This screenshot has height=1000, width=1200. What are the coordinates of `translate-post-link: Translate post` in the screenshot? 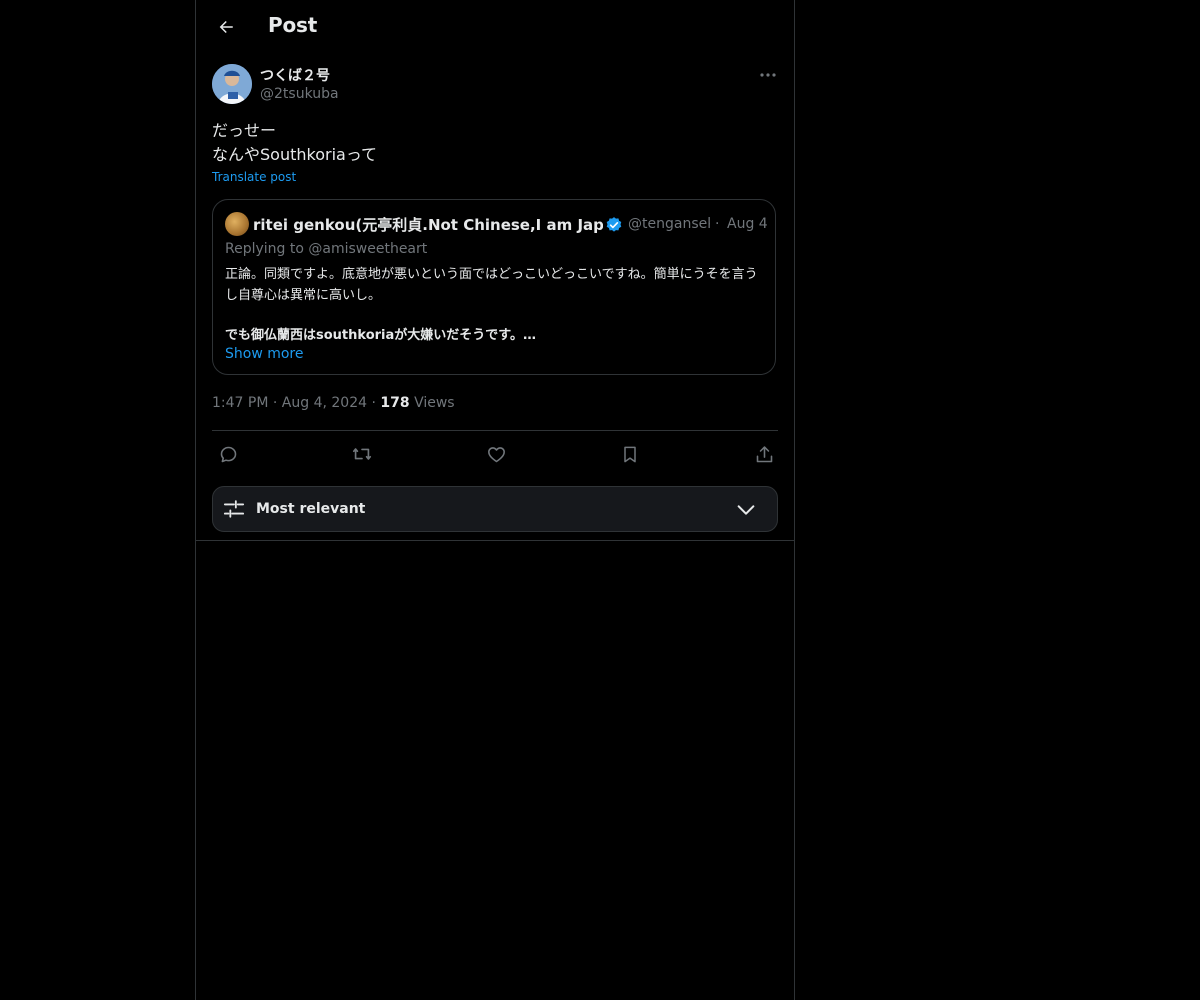 It's located at (254, 177).